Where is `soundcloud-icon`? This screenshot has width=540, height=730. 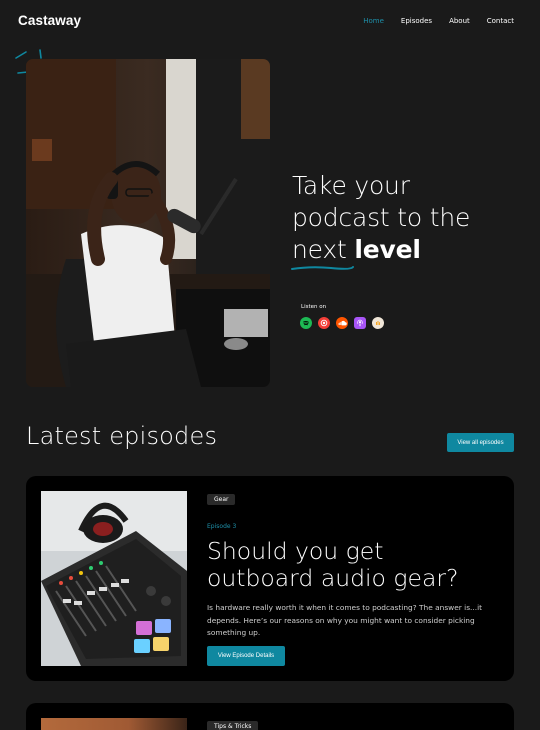 soundcloud-icon is located at coordinates (342, 323).